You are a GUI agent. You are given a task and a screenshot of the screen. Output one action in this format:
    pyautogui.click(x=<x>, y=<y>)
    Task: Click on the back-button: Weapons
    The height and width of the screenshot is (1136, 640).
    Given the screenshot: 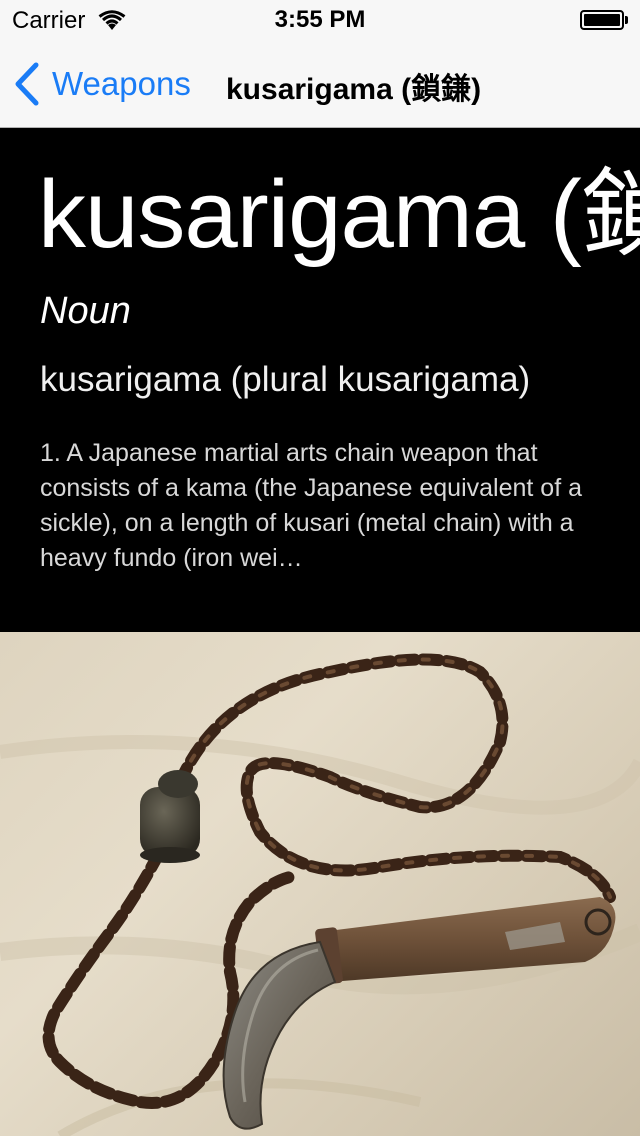 What is the action you would take?
    pyautogui.click(x=102, y=84)
    